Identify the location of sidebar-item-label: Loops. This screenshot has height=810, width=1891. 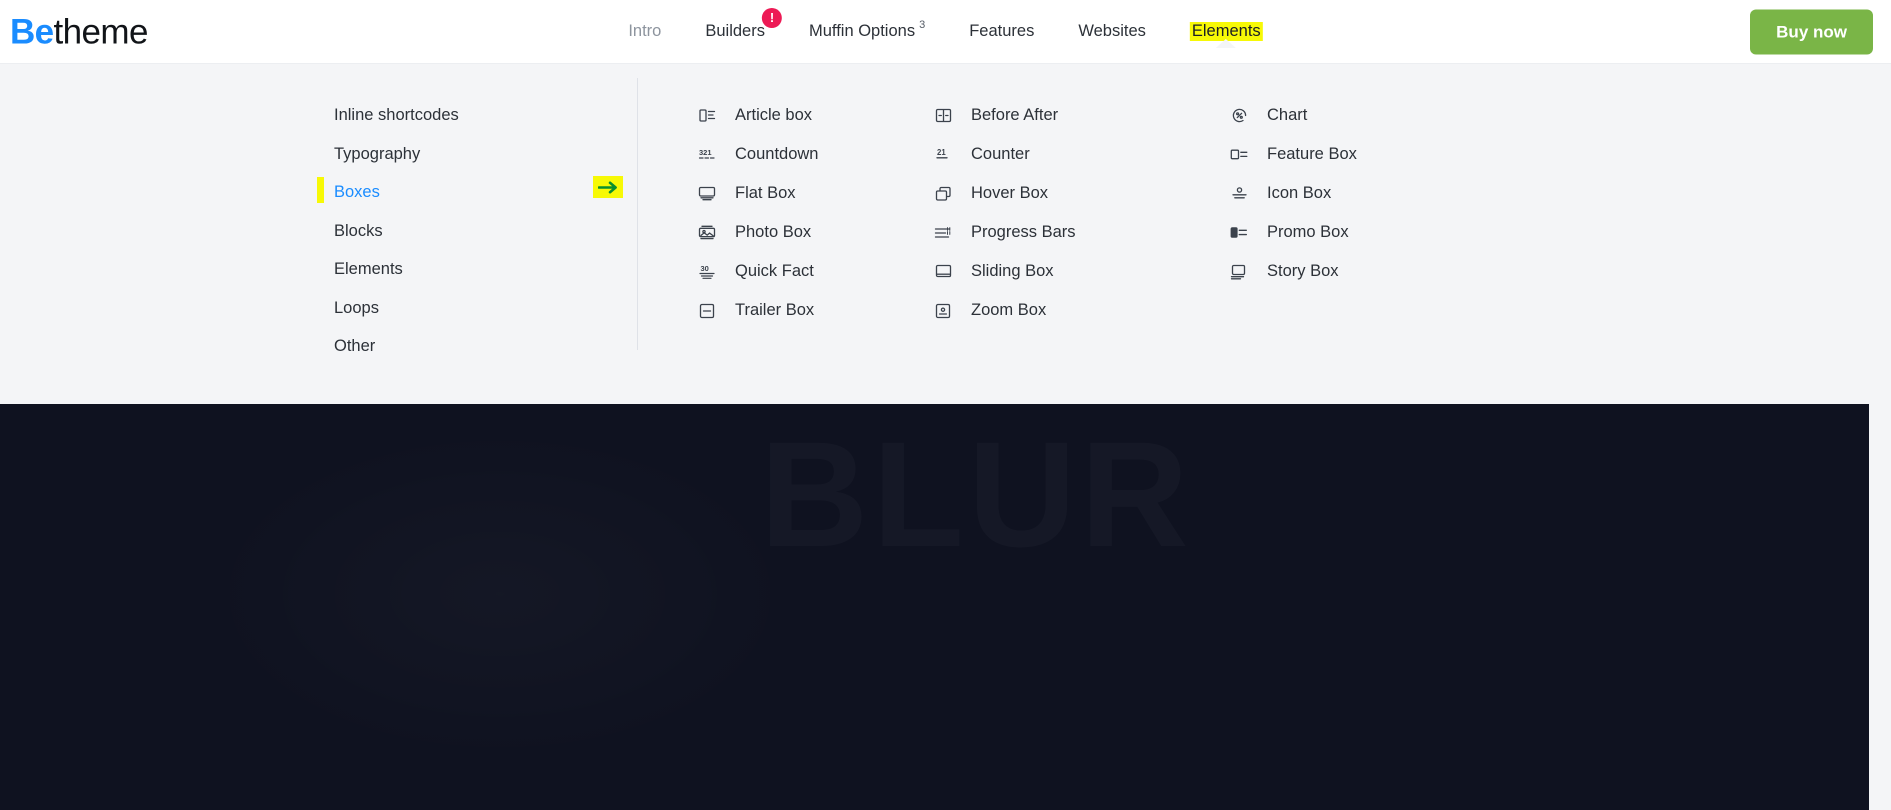
(356, 307).